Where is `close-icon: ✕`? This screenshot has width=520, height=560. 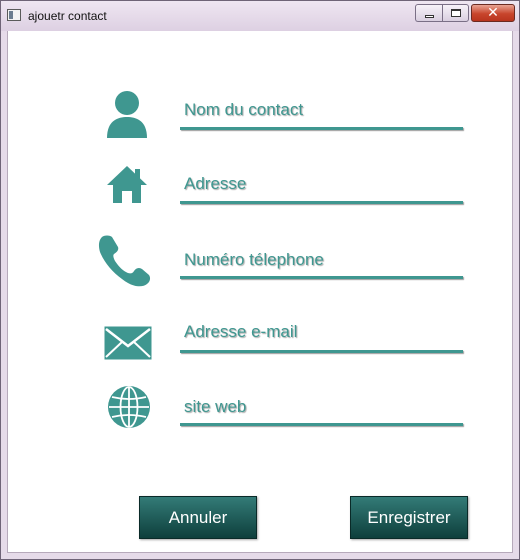
close-icon: ✕ is located at coordinates (493, 13).